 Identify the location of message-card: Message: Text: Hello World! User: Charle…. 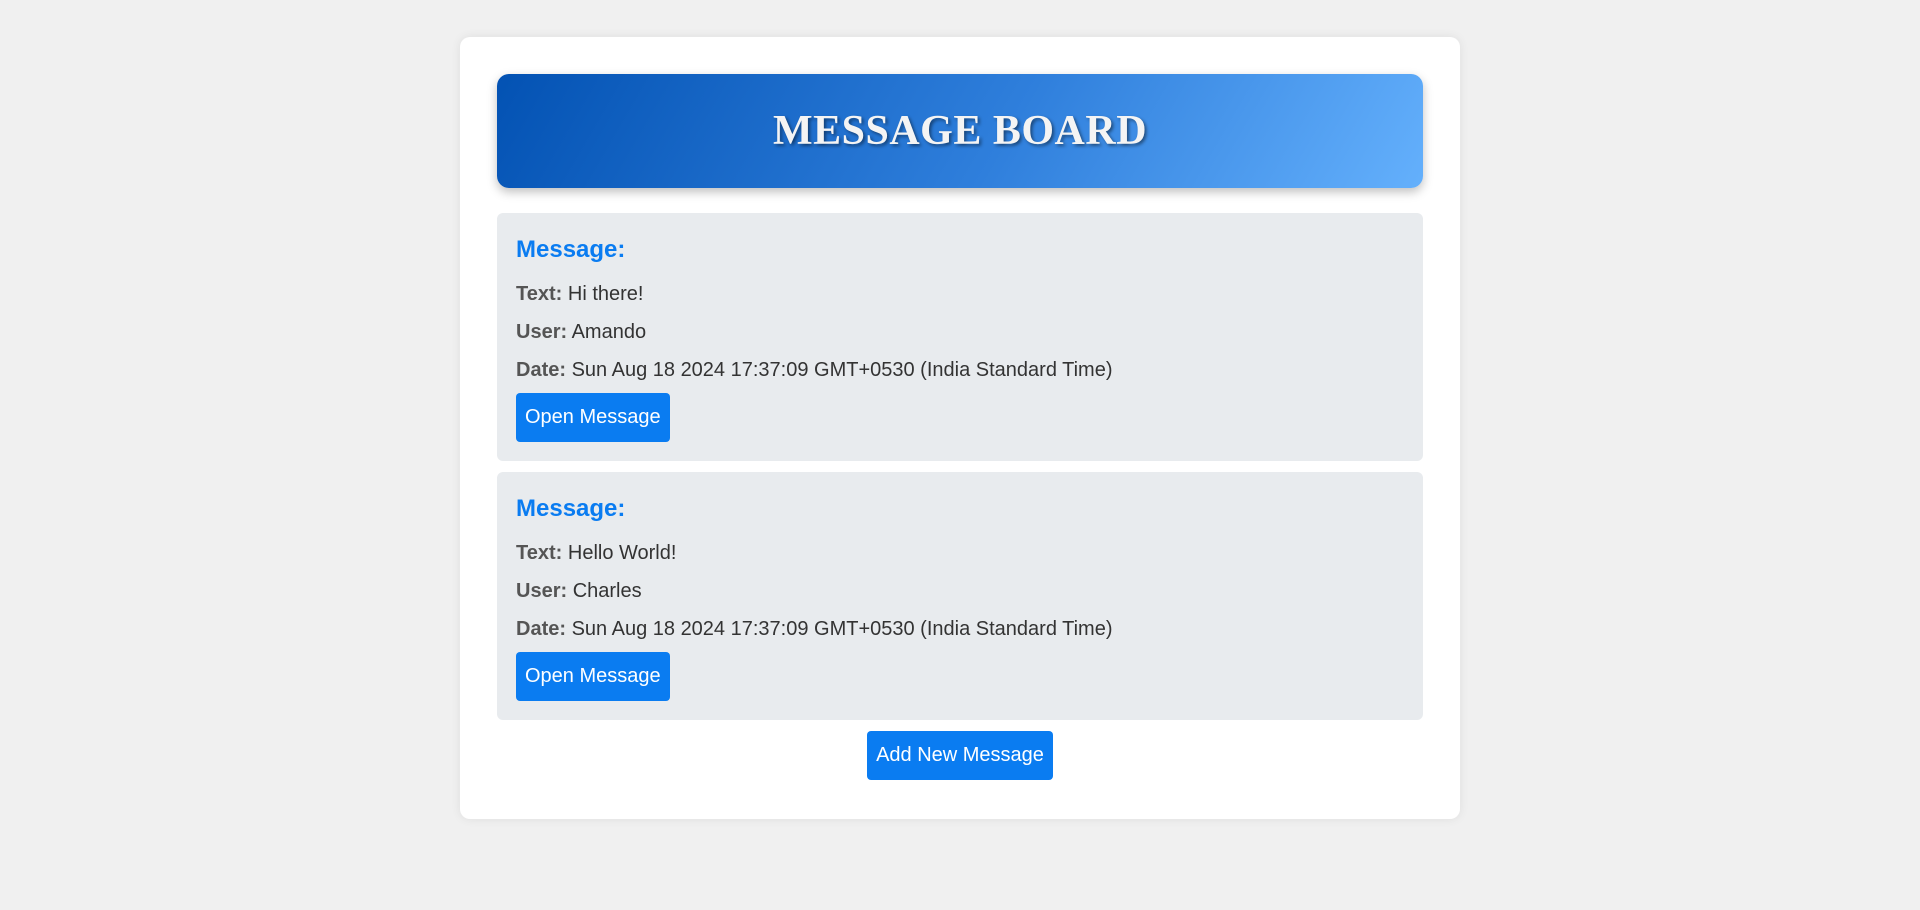
(960, 596).